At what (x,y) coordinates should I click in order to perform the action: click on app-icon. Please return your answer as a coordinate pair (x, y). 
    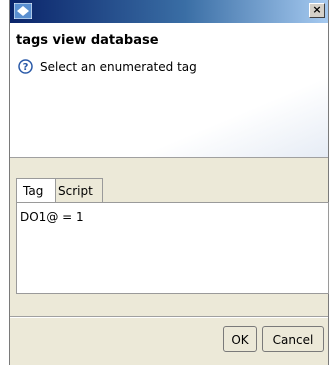
    Looking at the image, I should click on (23, 11).